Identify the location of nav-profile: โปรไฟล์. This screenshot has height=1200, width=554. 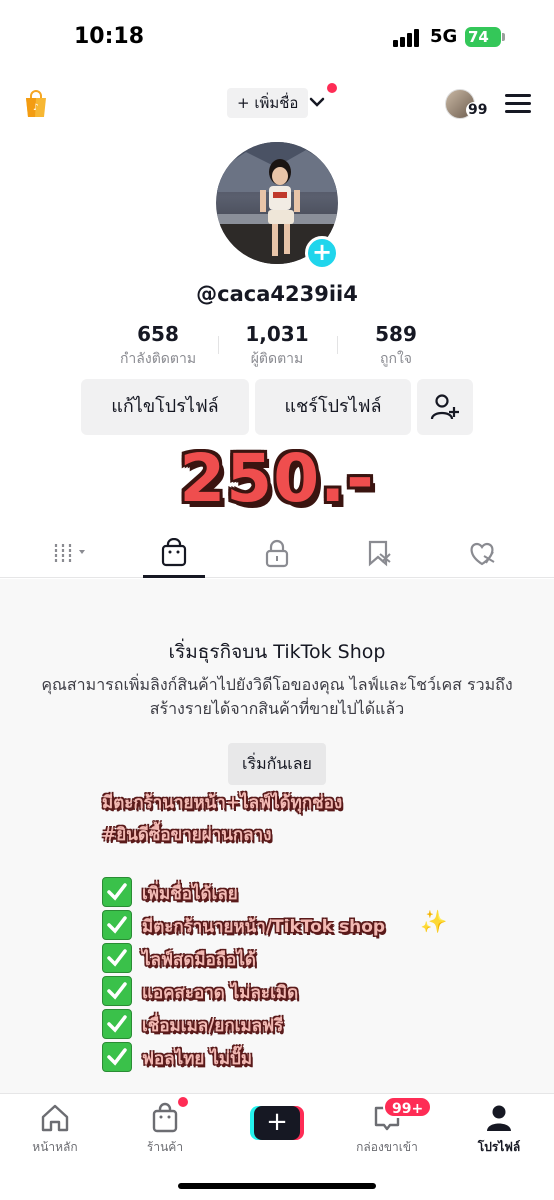
(499, 1129).